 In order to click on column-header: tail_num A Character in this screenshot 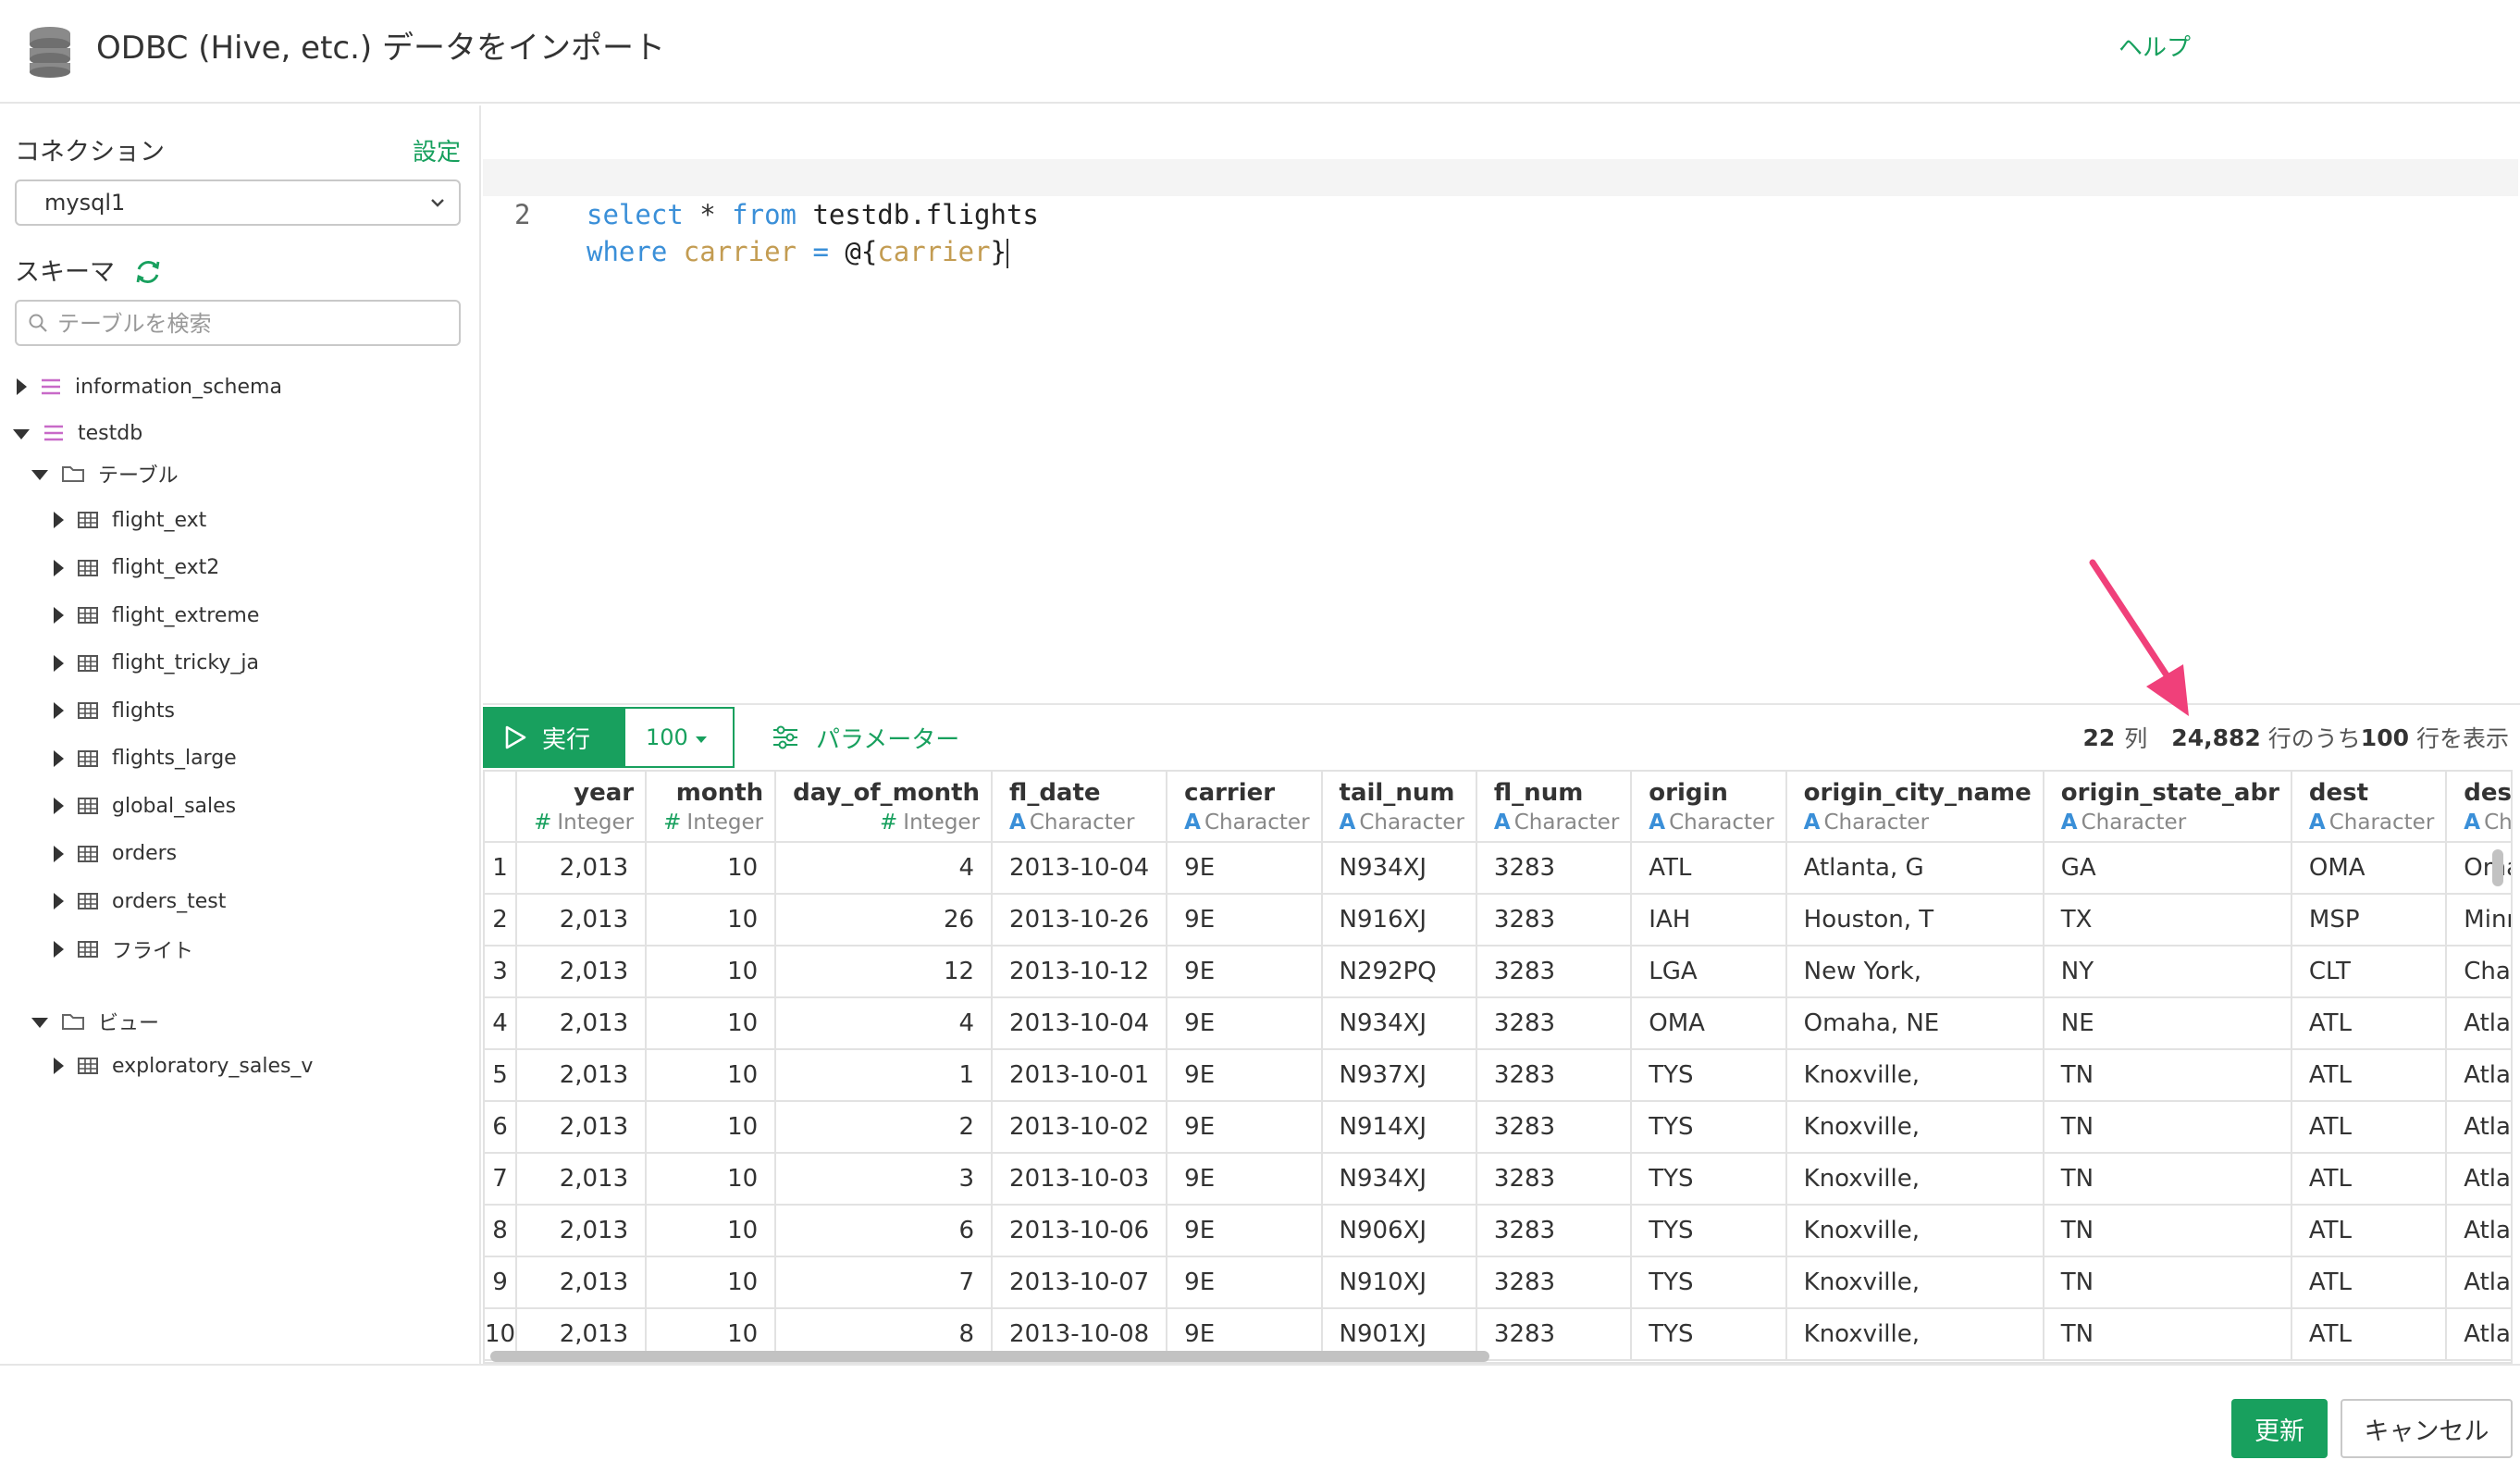, I will do `click(1399, 807)`.